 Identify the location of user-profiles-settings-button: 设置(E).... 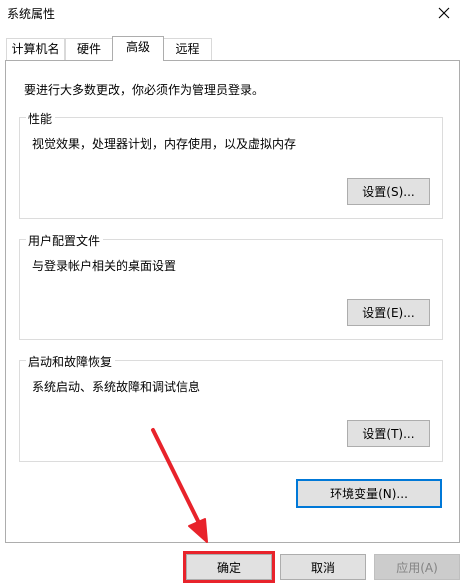
(388, 312).